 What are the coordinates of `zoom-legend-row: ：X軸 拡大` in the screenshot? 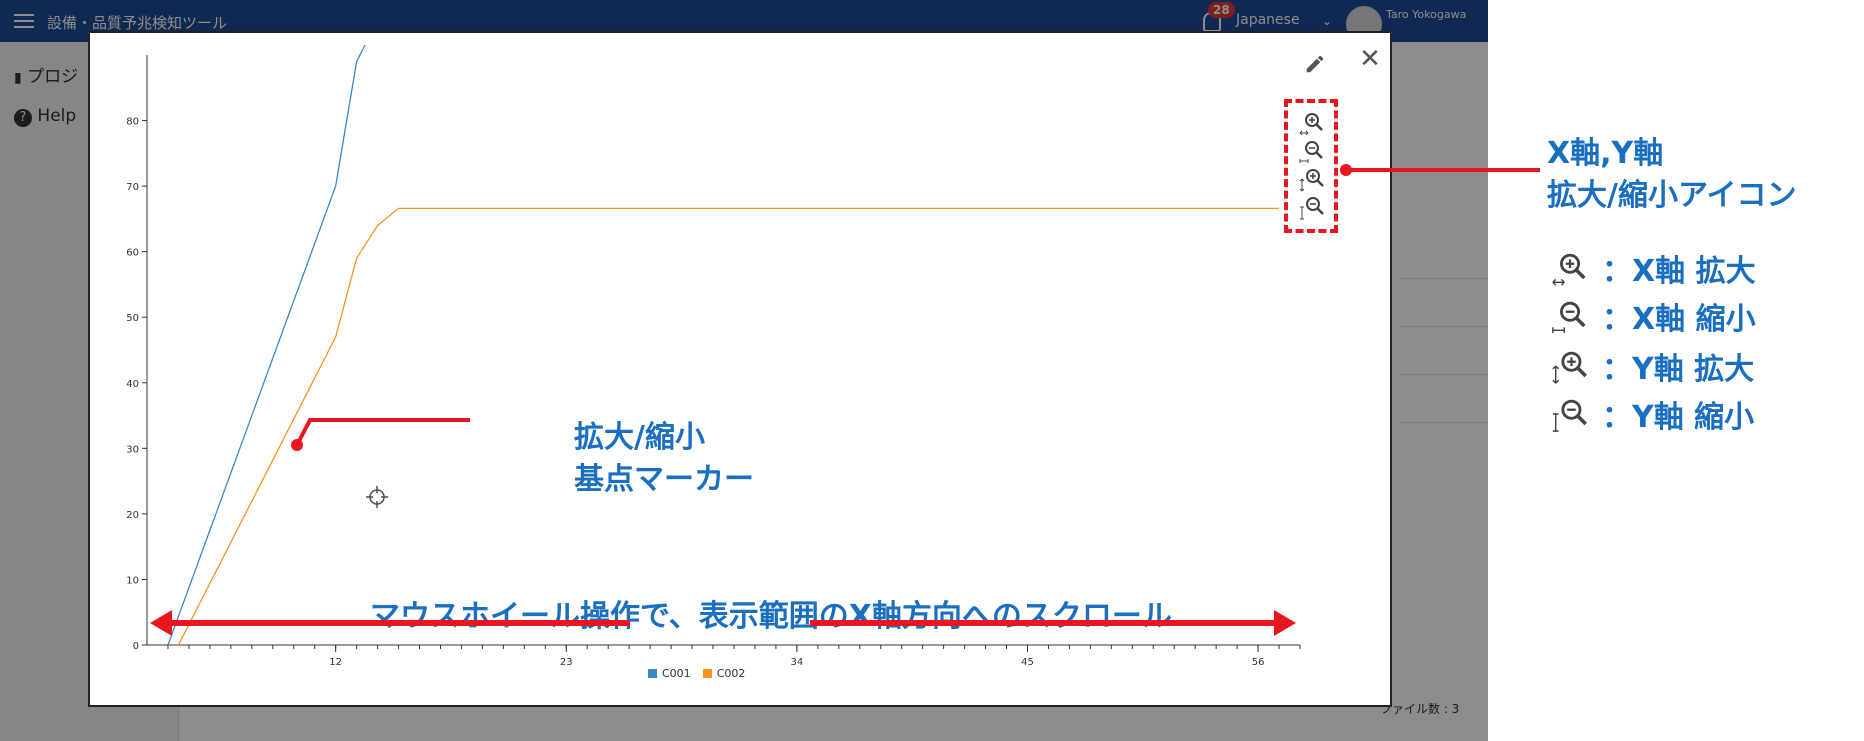 It's located at (1653, 268).